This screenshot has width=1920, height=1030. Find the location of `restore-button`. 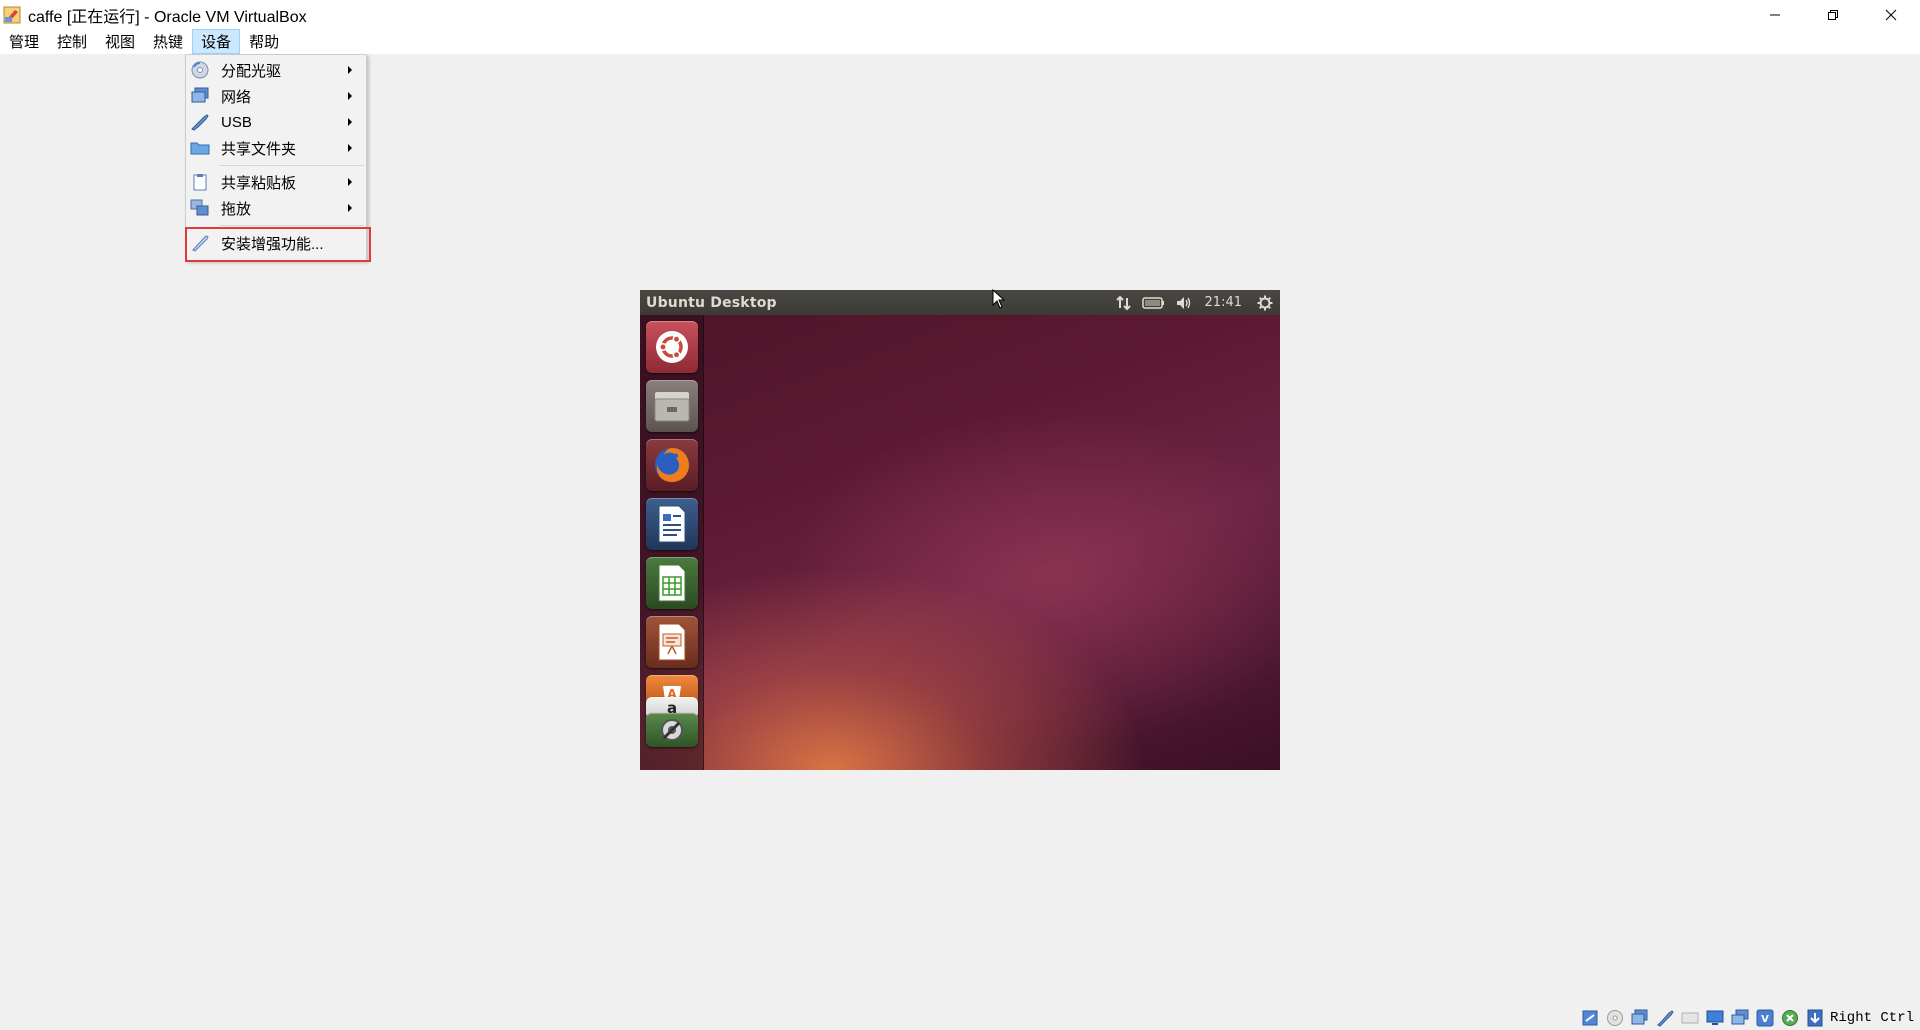

restore-button is located at coordinates (1833, 14).